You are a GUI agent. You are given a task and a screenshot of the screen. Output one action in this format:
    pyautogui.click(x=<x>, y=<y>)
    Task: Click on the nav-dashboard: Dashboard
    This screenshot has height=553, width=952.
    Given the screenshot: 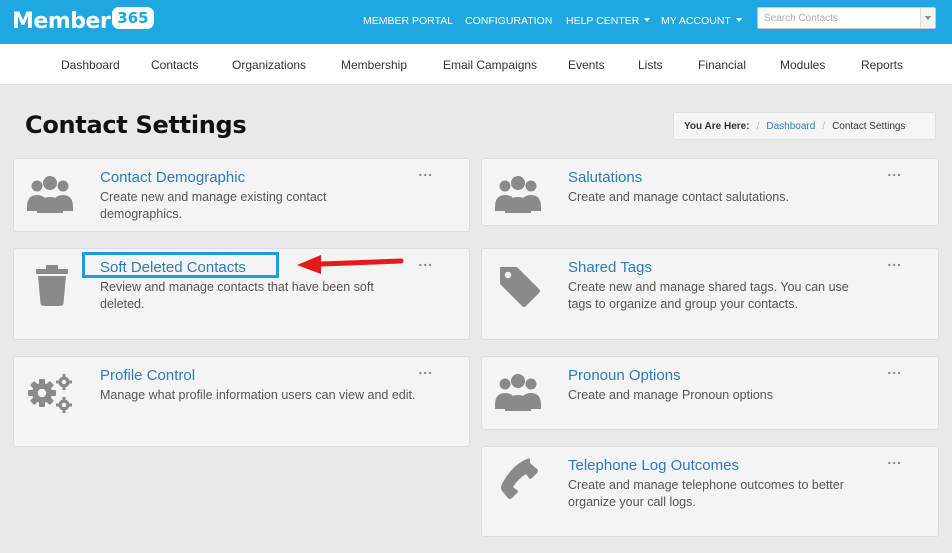 What is the action you would take?
    pyautogui.click(x=90, y=65)
    